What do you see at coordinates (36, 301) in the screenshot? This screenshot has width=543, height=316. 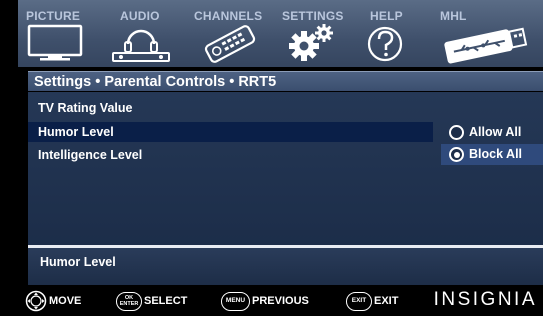 I see `dpad-icon` at bounding box center [36, 301].